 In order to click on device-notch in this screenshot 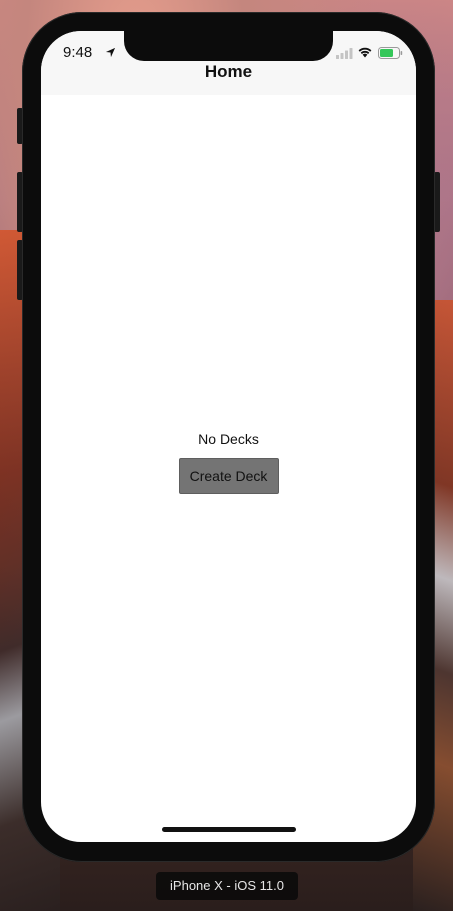, I will do `click(228, 46)`.